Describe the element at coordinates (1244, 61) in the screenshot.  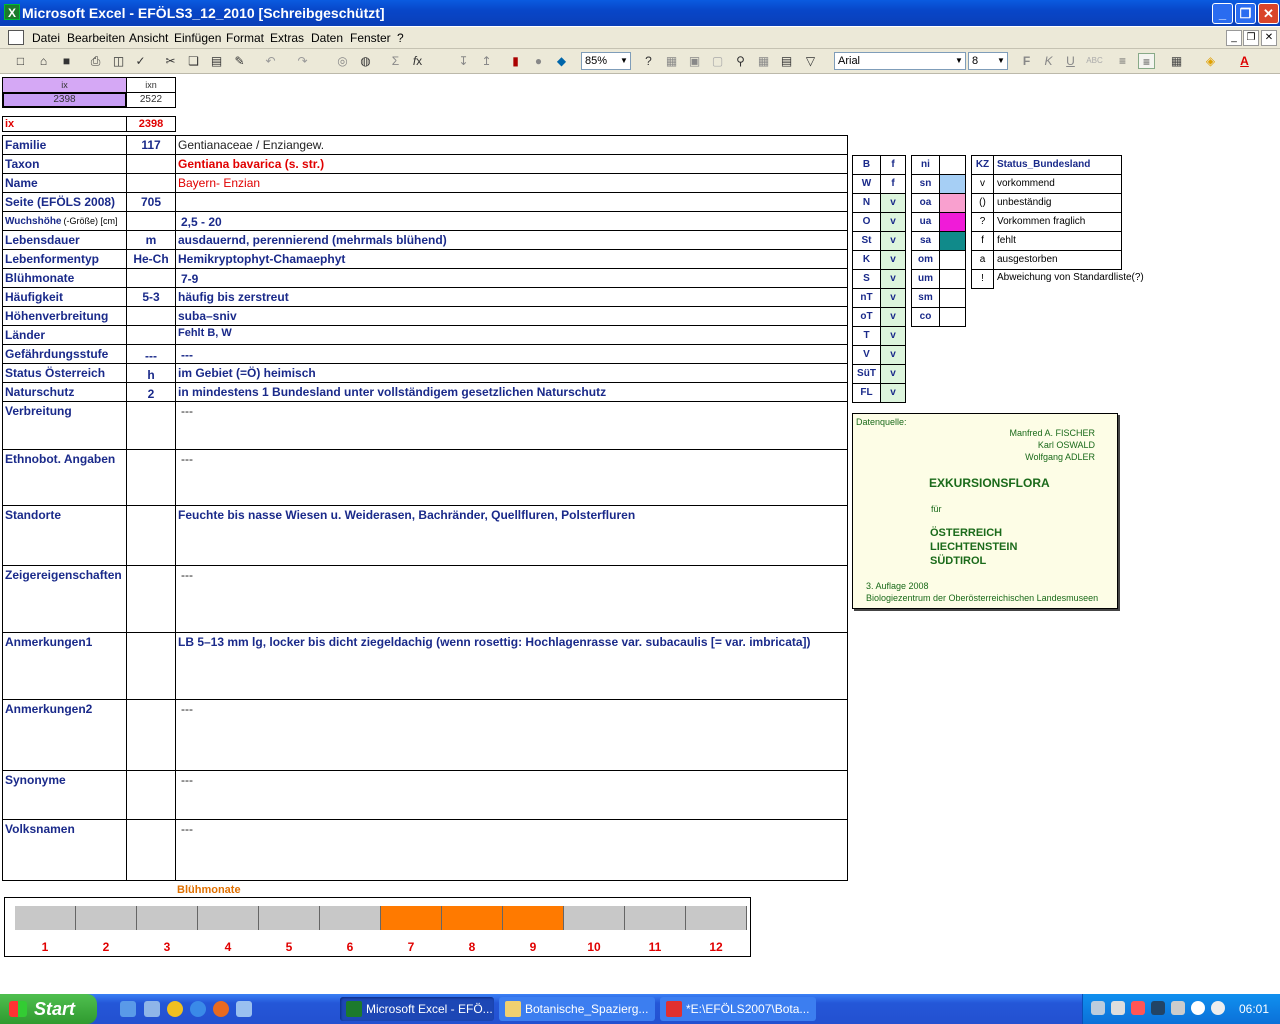
I see `font-color-icon: A` at that location.